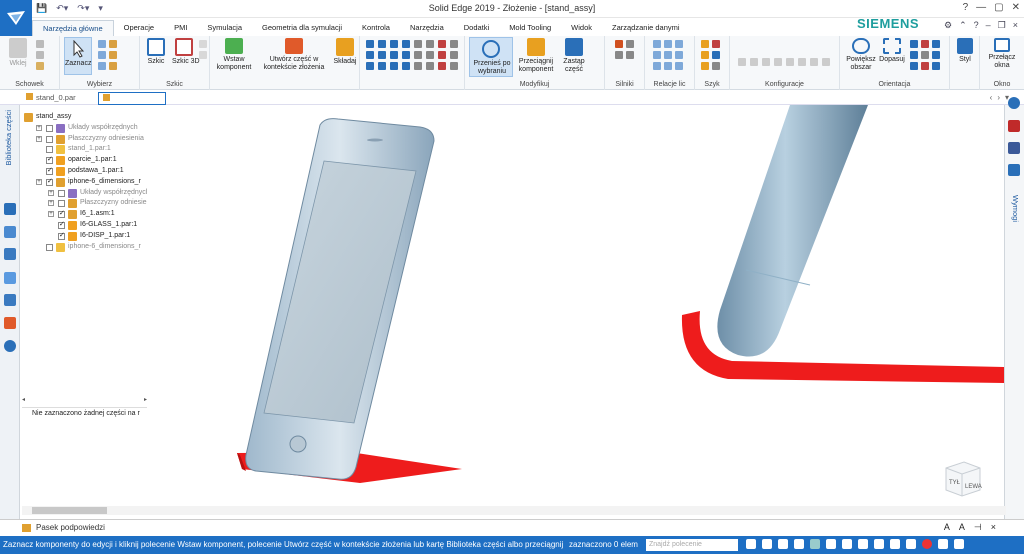 This screenshot has height=554, width=1024. What do you see at coordinates (847, 544) in the screenshot?
I see `display-icon` at bounding box center [847, 544].